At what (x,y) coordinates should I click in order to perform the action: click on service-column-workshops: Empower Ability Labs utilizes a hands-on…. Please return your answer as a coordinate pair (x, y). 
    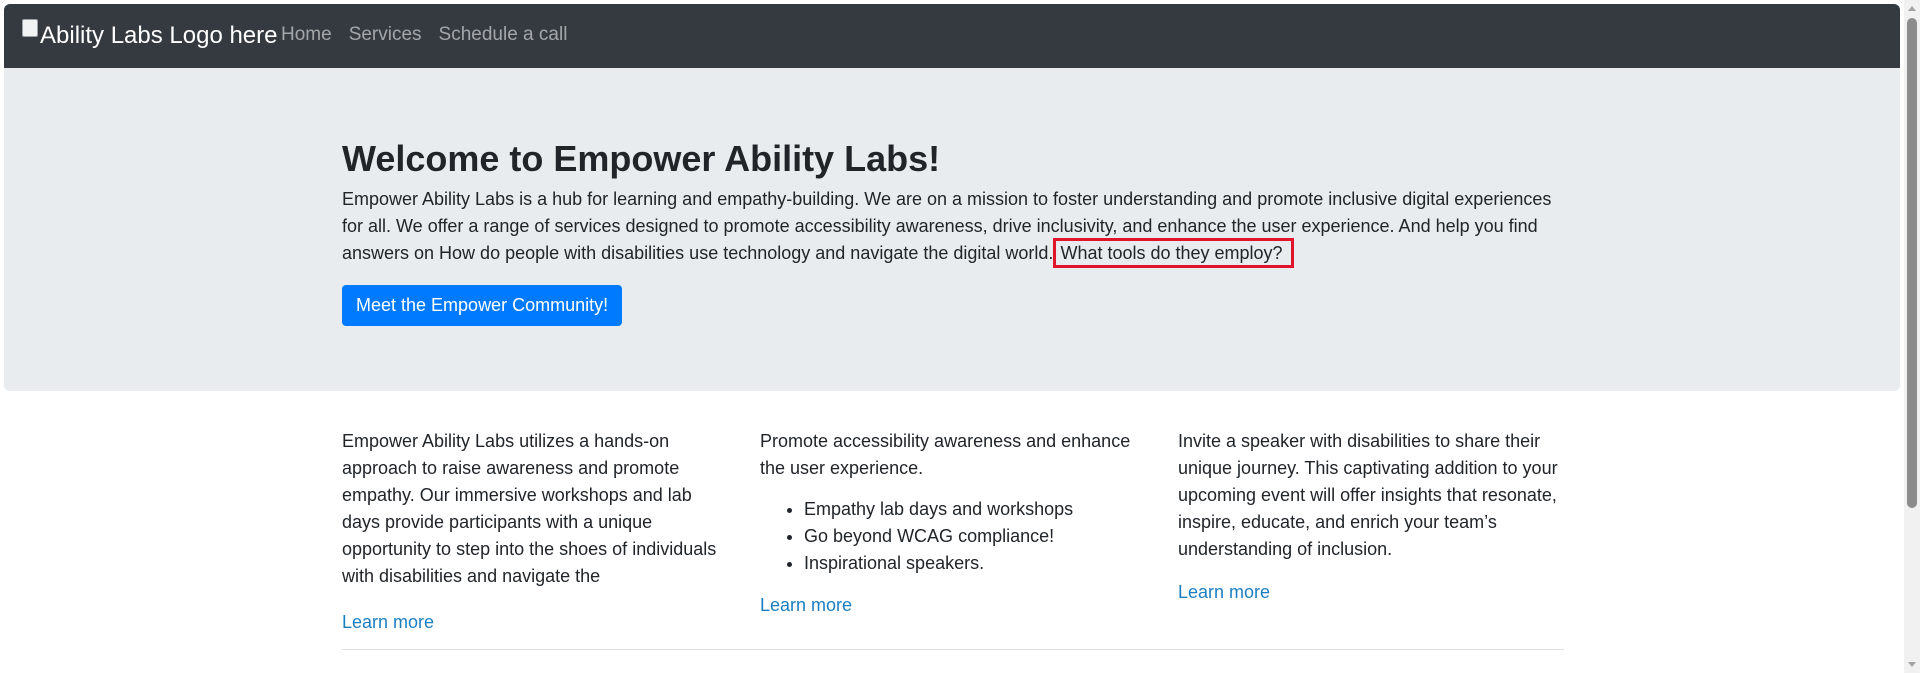
    Looking at the image, I should click on (537, 532).